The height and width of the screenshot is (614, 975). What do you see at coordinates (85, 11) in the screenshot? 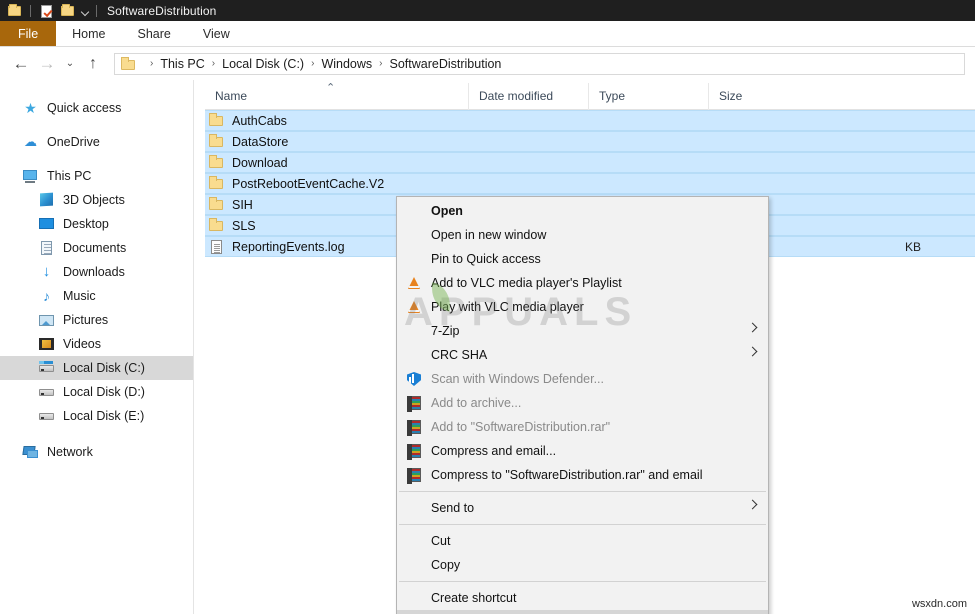
I see `customize-chevron-icon` at bounding box center [85, 11].